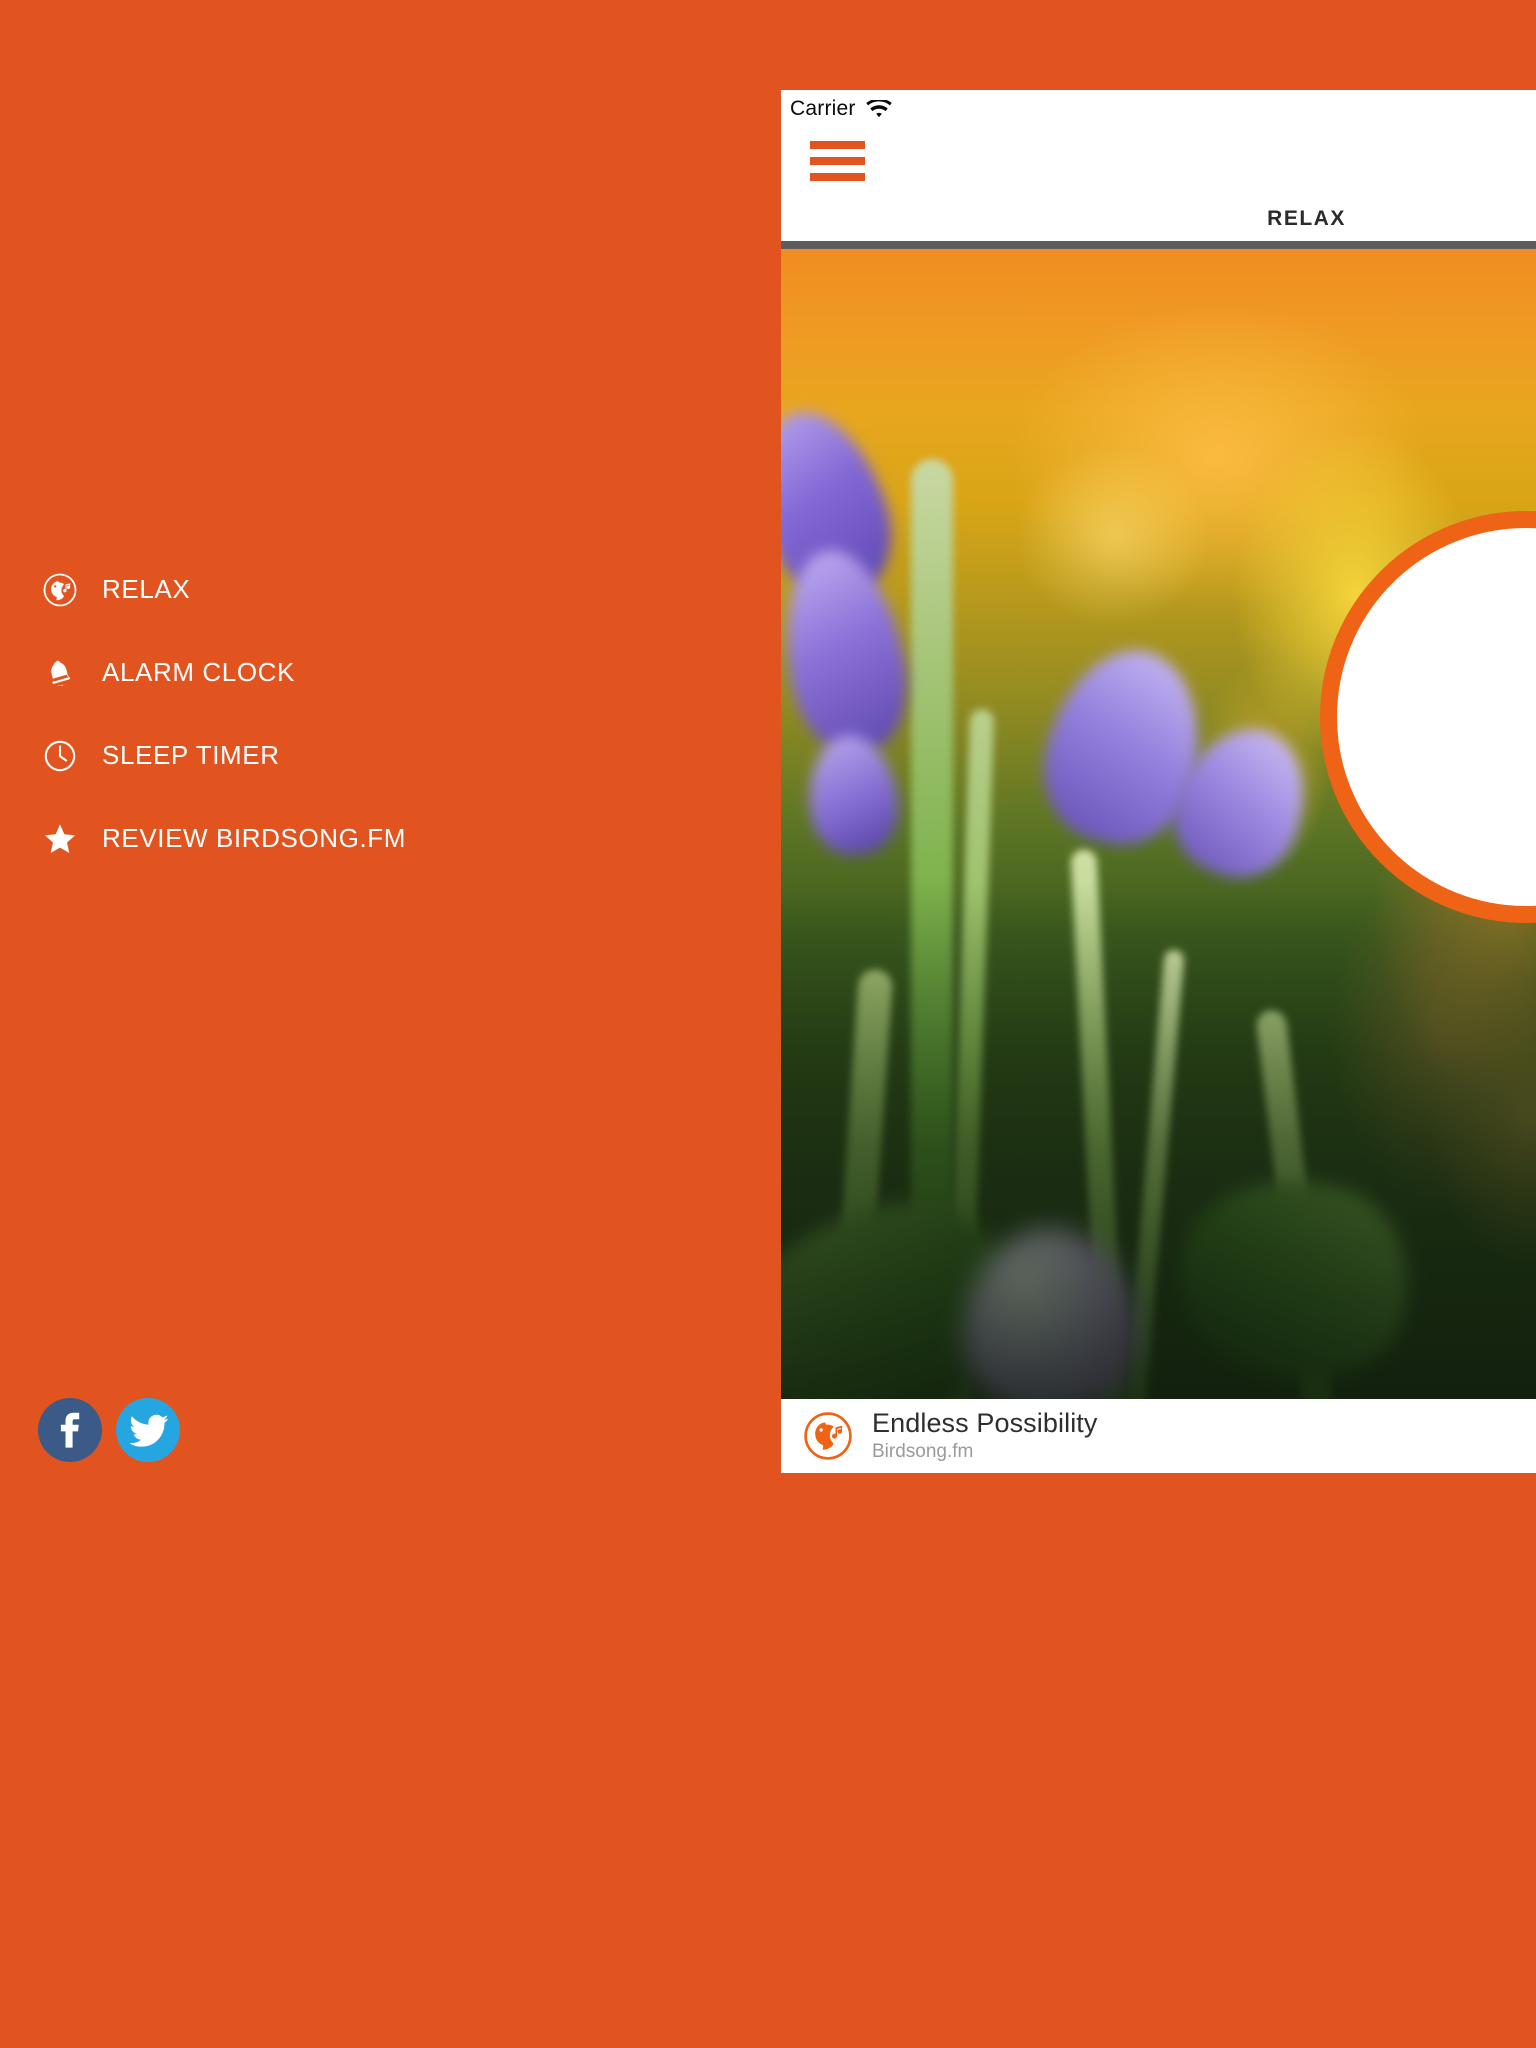 Image resolution: width=1536 pixels, height=2048 pixels. I want to click on star-icon, so click(60, 839).